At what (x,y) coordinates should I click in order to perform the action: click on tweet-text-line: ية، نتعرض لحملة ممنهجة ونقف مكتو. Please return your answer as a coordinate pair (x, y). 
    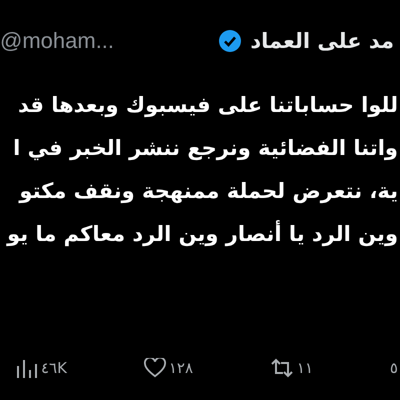
    Looking at the image, I should click on (208, 192).